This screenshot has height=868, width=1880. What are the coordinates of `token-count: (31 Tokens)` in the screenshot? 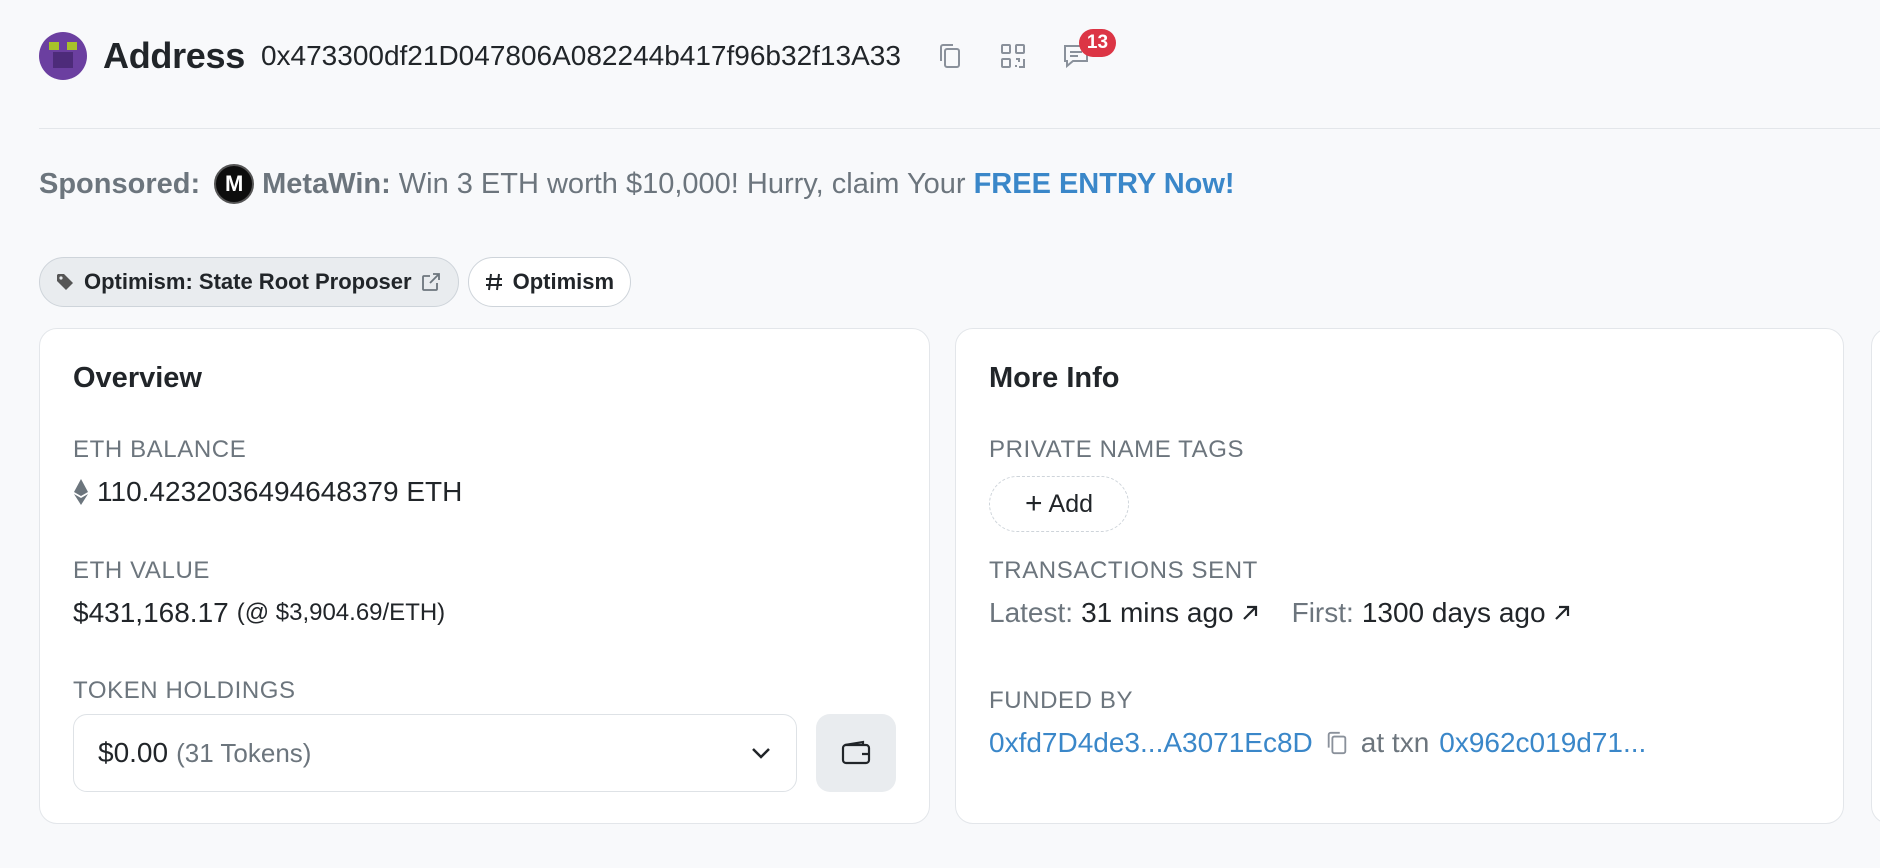 It's located at (244, 752).